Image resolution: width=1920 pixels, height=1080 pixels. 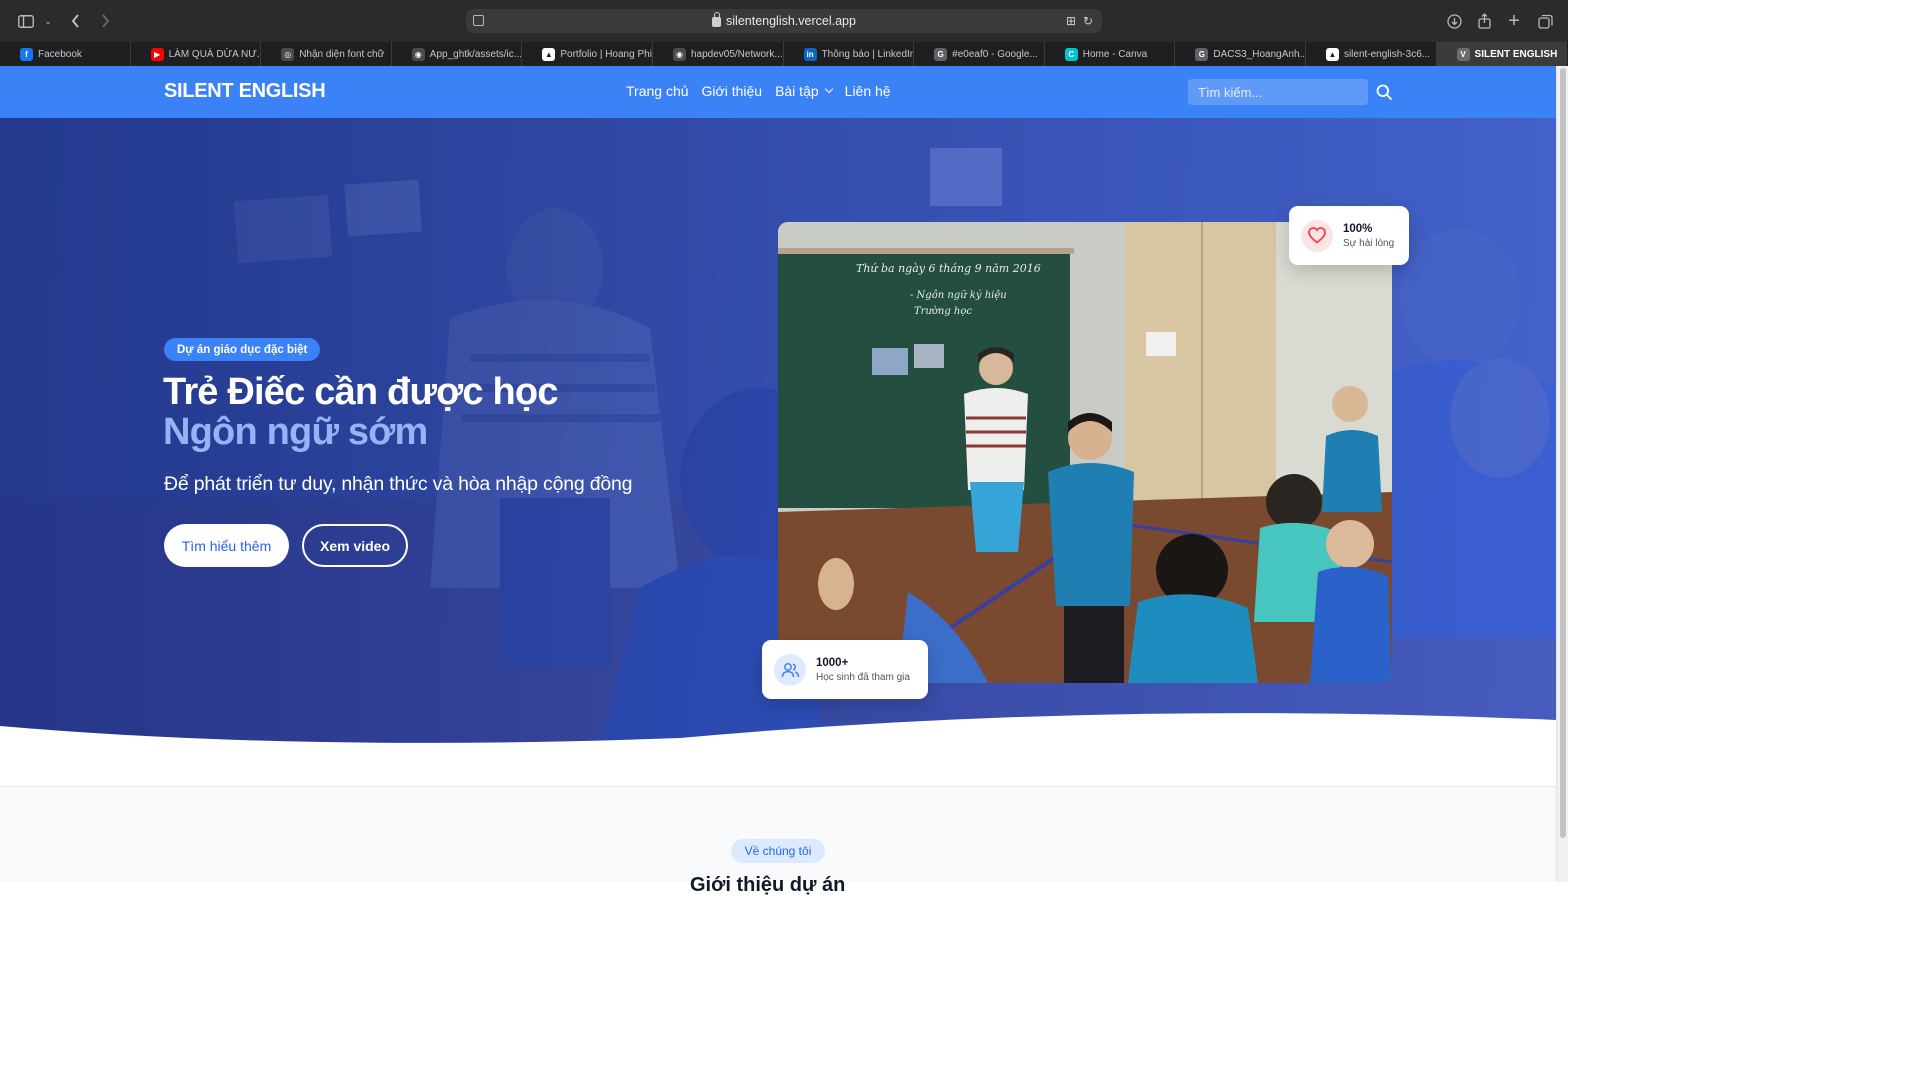 I want to click on svg-text:Thứ ba ngày 6 tháng 9 năm 2: Thứ ba ngày 6 tháng 9 năm 2016, so click(x=948, y=268).